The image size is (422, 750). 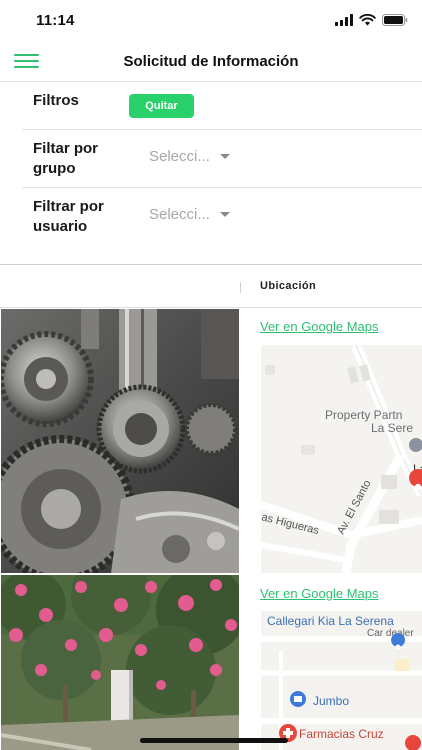 I want to click on filter-group-label: Filtar por grupo, so click(x=66, y=158).